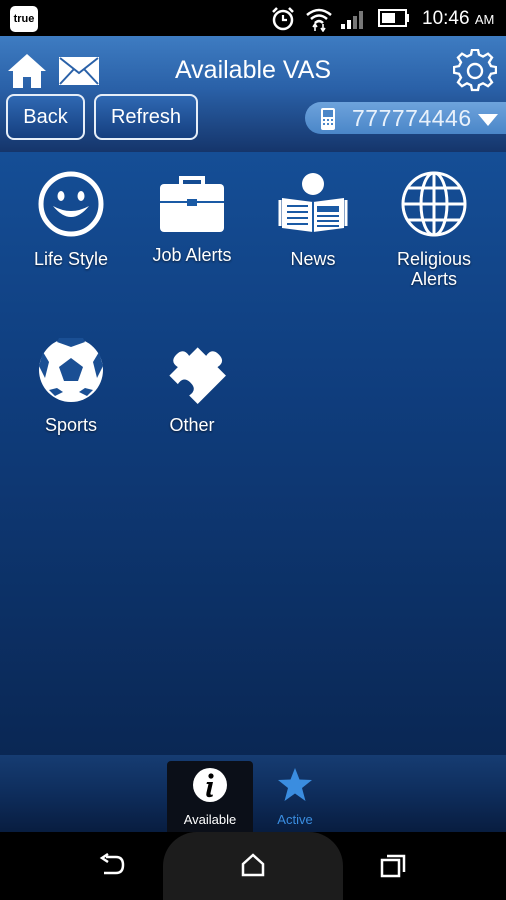 The height and width of the screenshot is (900, 506). Describe the element at coordinates (112, 867) in the screenshot. I see `nav-back-icon` at that location.